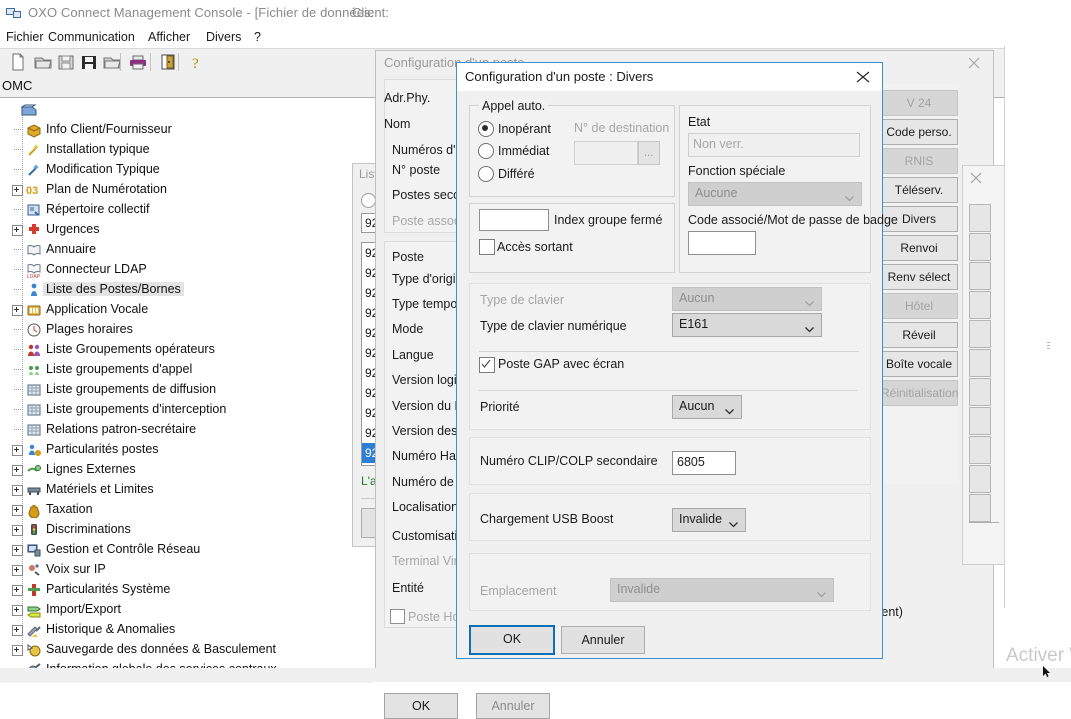  Describe the element at coordinates (976, 178) in the screenshot. I see `mini-panel-close-icon` at that location.